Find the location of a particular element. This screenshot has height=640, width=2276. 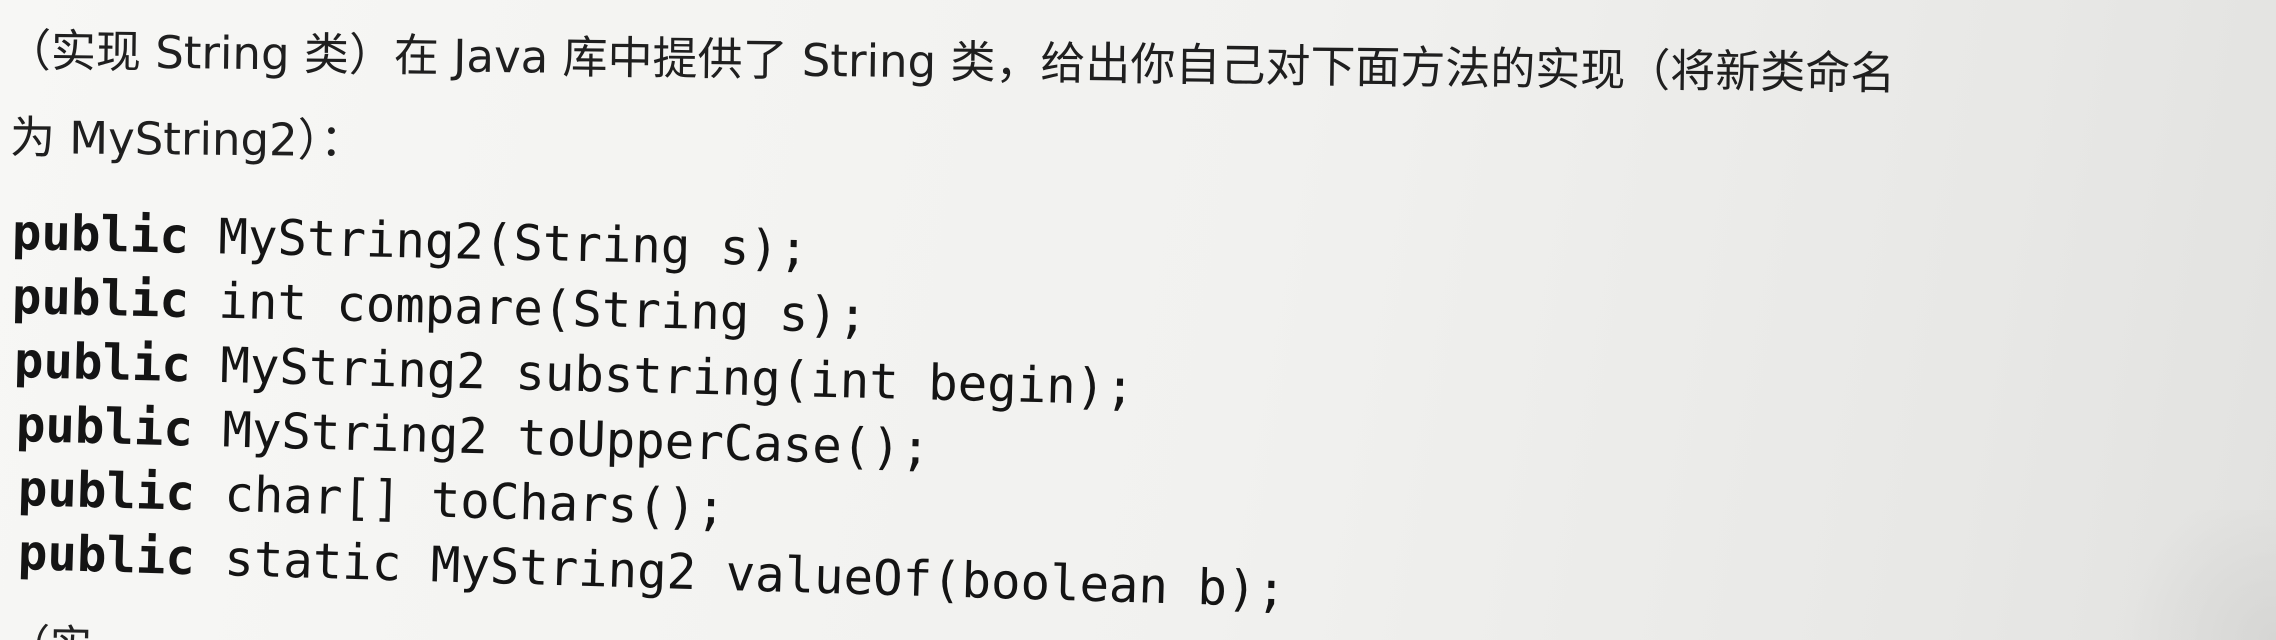

code-signature: MyString2(String s); is located at coordinates (498, 242).